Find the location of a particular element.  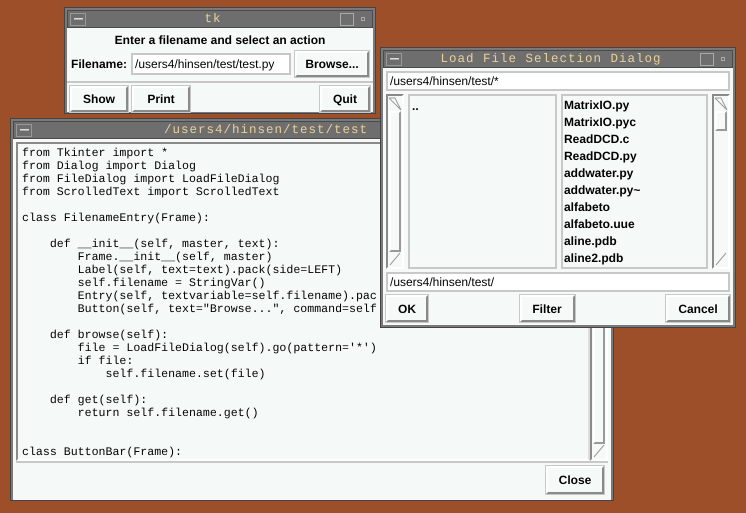

filename-label: Filename: is located at coordinates (99, 64).